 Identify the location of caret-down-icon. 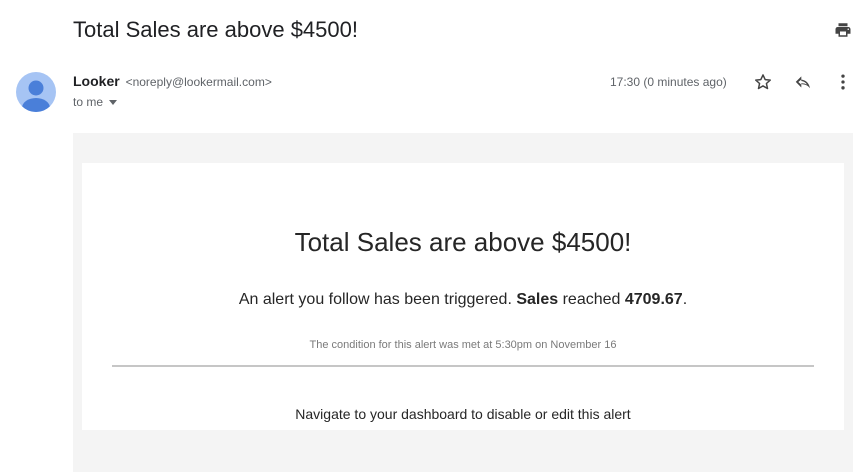
(113, 102).